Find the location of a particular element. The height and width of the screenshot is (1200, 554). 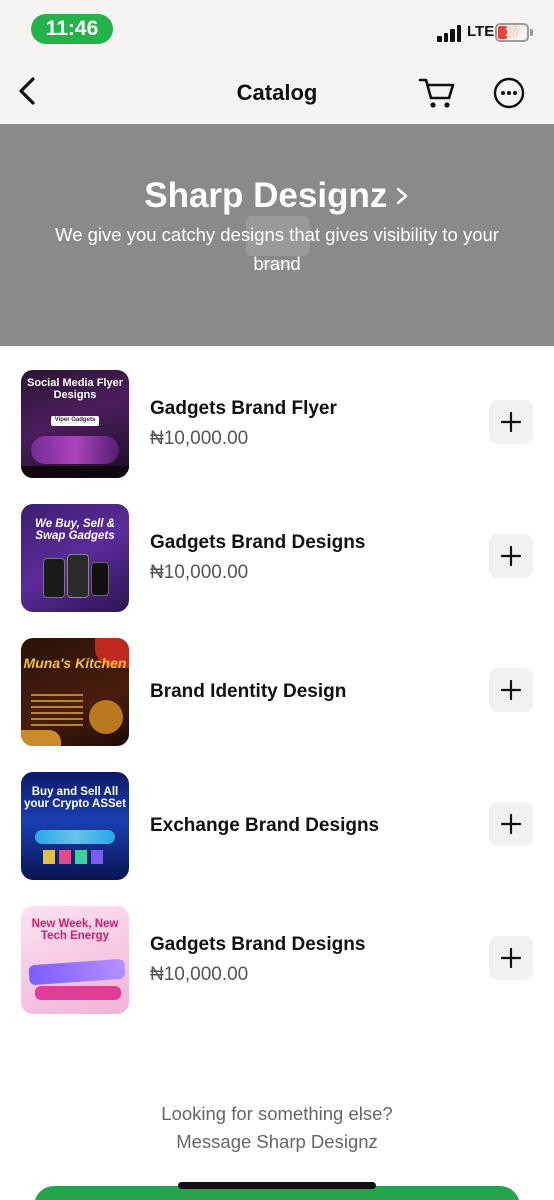

battery-tip is located at coordinates (531, 32).